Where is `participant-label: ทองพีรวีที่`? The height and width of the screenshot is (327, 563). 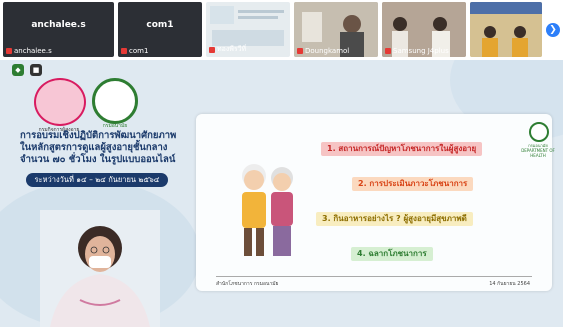
participant-label: ทองพีรวีที่ is located at coordinates (227, 49).